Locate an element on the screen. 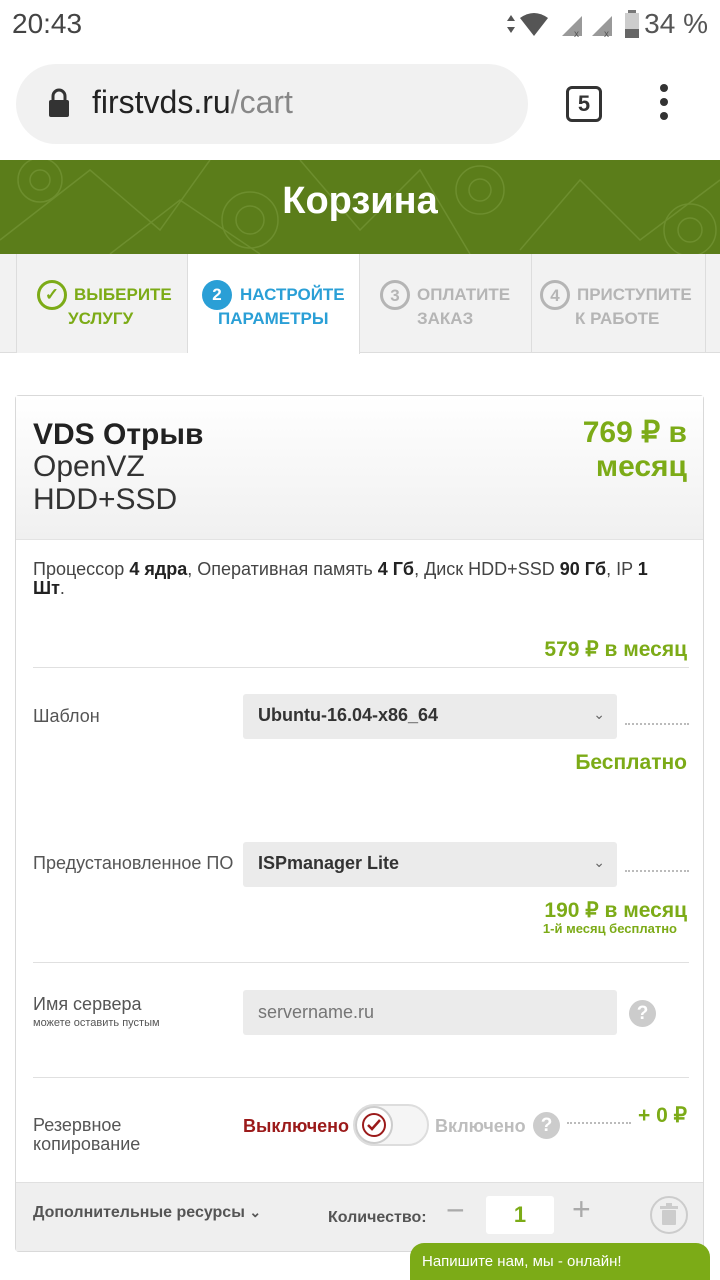 This screenshot has width=720, height=1280. plan-price-amount: 769 ₽ в is located at coordinates (634, 432).